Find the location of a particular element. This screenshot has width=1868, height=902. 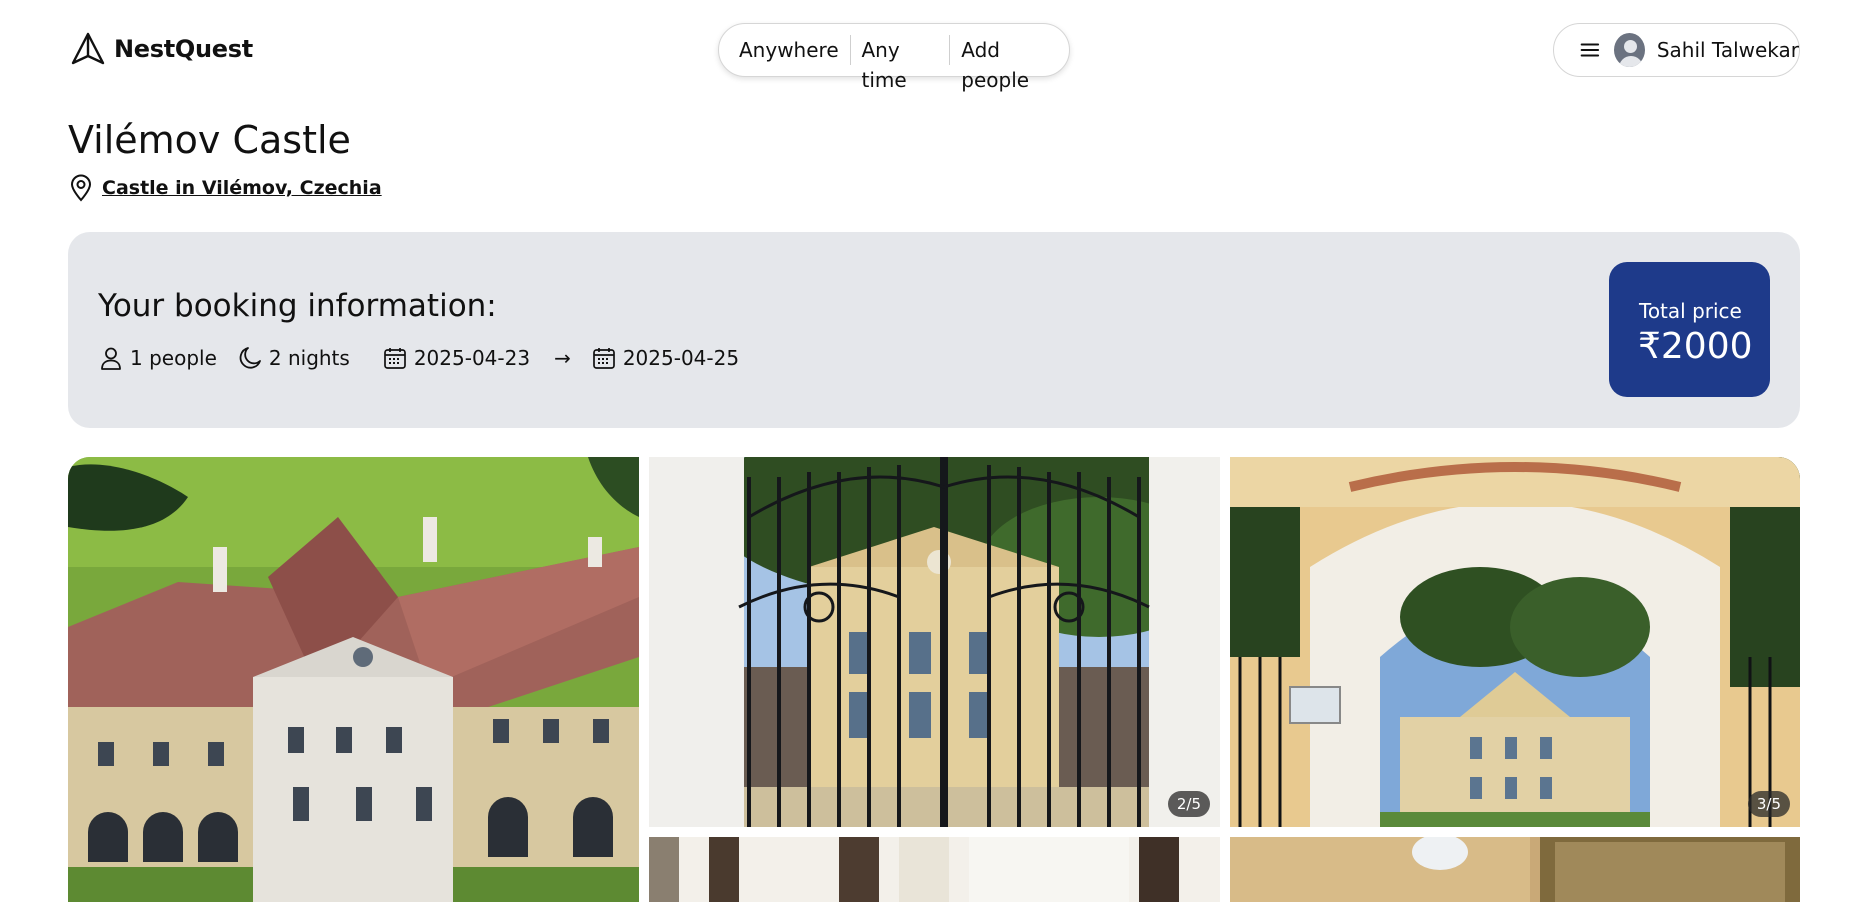

castle-arch-image is located at coordinates (1515, 642).